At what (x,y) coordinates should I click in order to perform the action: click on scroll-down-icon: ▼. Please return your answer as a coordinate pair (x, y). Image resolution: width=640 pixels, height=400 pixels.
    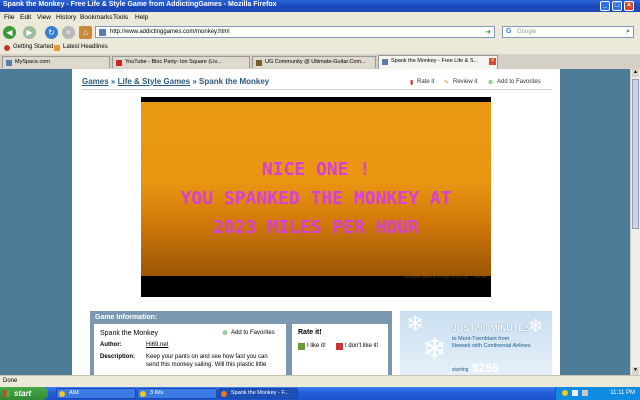
    Looking at the image, I should click on (635, 371).